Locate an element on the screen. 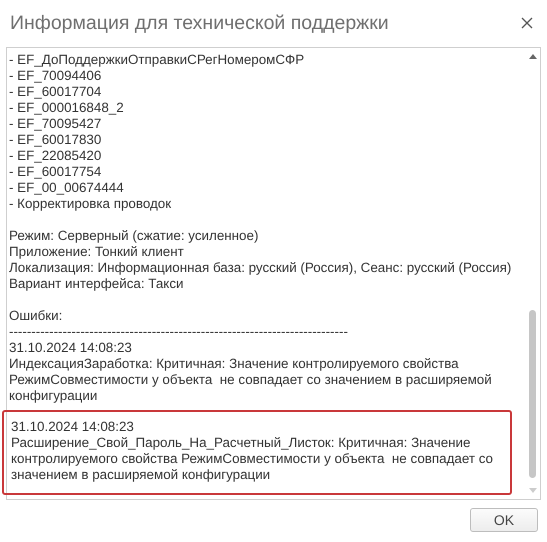 The height and width of the screenshot is (542, 547). error-message-line: контролируемого свойства РежимСовместимости у объекта не совпадает со is located at coordinates (252, 459).